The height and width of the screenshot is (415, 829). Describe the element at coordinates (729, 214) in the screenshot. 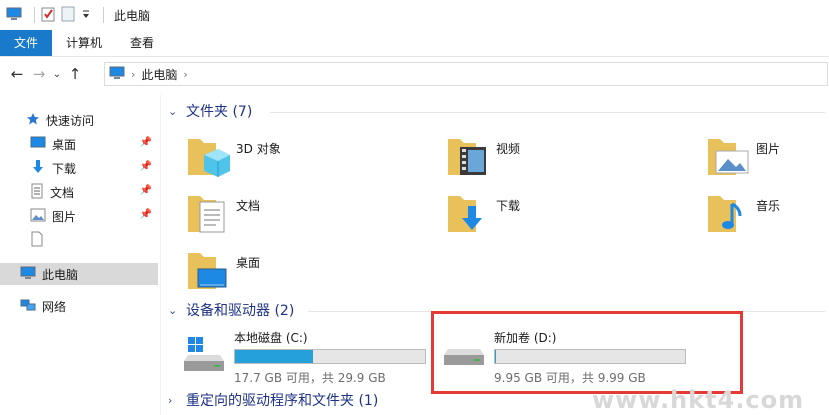

I see `music-folder-icon` at that location.